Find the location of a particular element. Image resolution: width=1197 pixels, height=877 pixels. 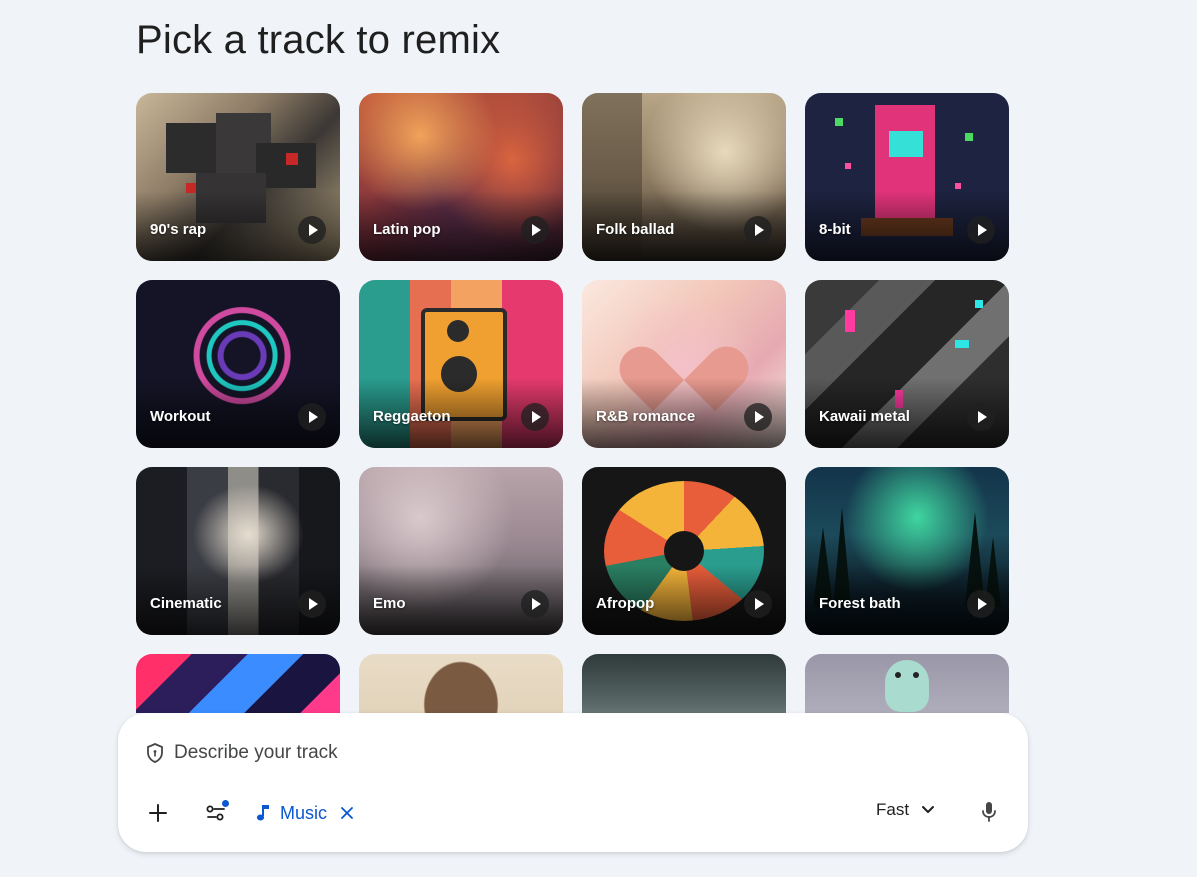

track-label: Workout is located at coordinates (180, 416).